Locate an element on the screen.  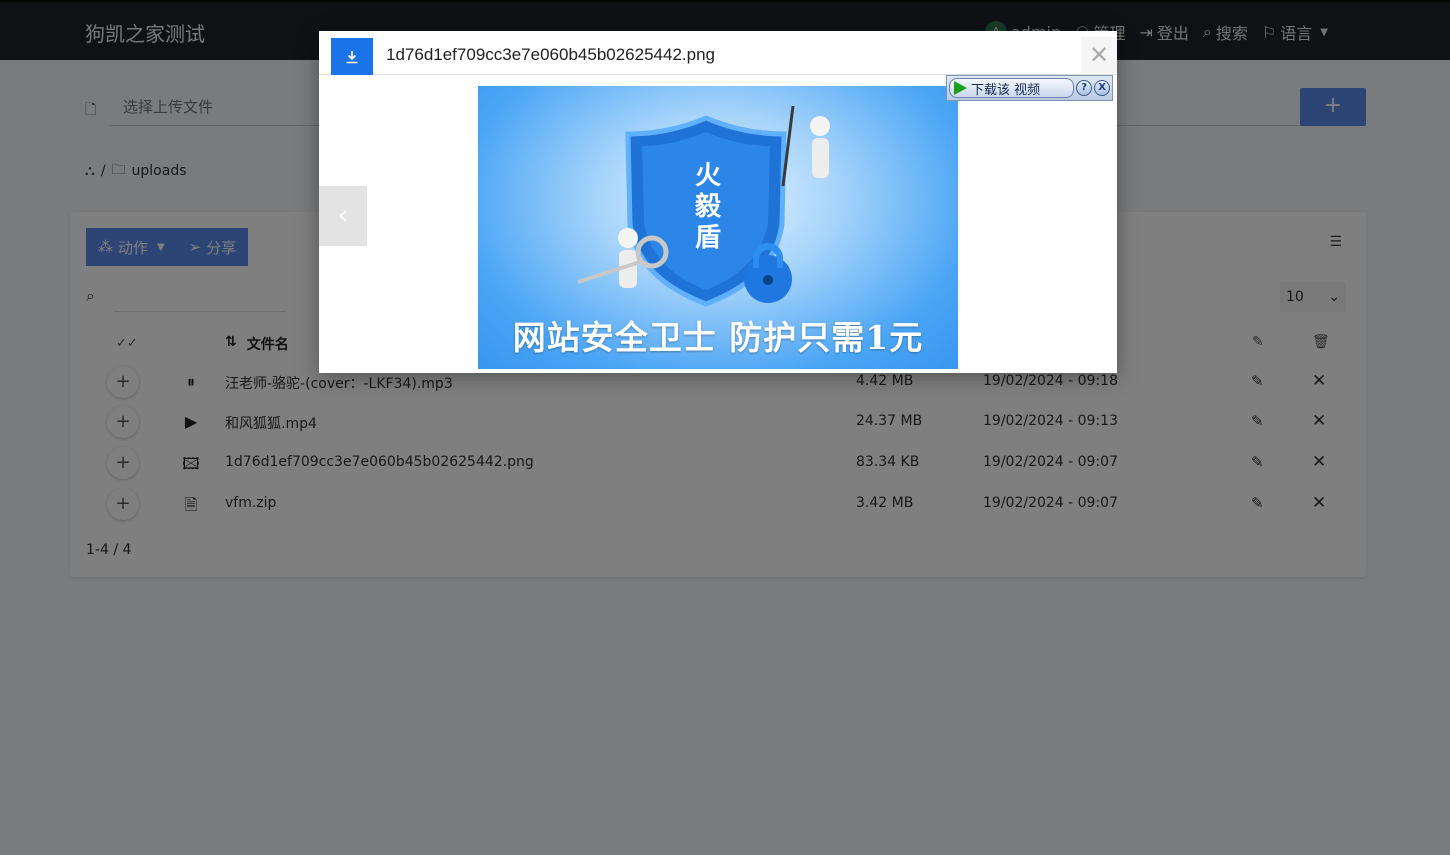
download-button is located at coordinates (352, 56).